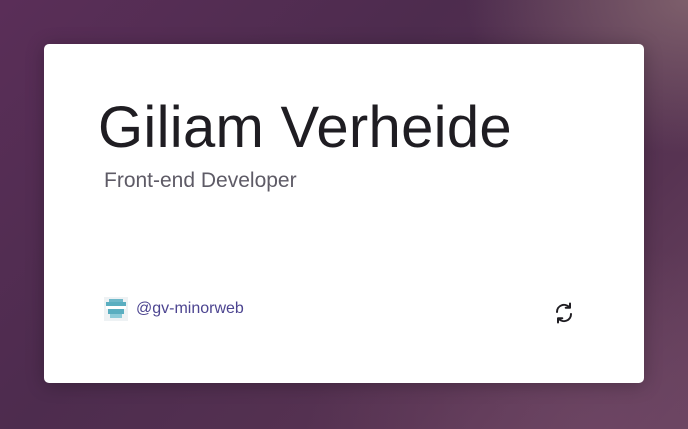 The width and height of the screenshot is (688, 429). I want to click on github-handle-link: @gv-minorweb, so click(174, 309).